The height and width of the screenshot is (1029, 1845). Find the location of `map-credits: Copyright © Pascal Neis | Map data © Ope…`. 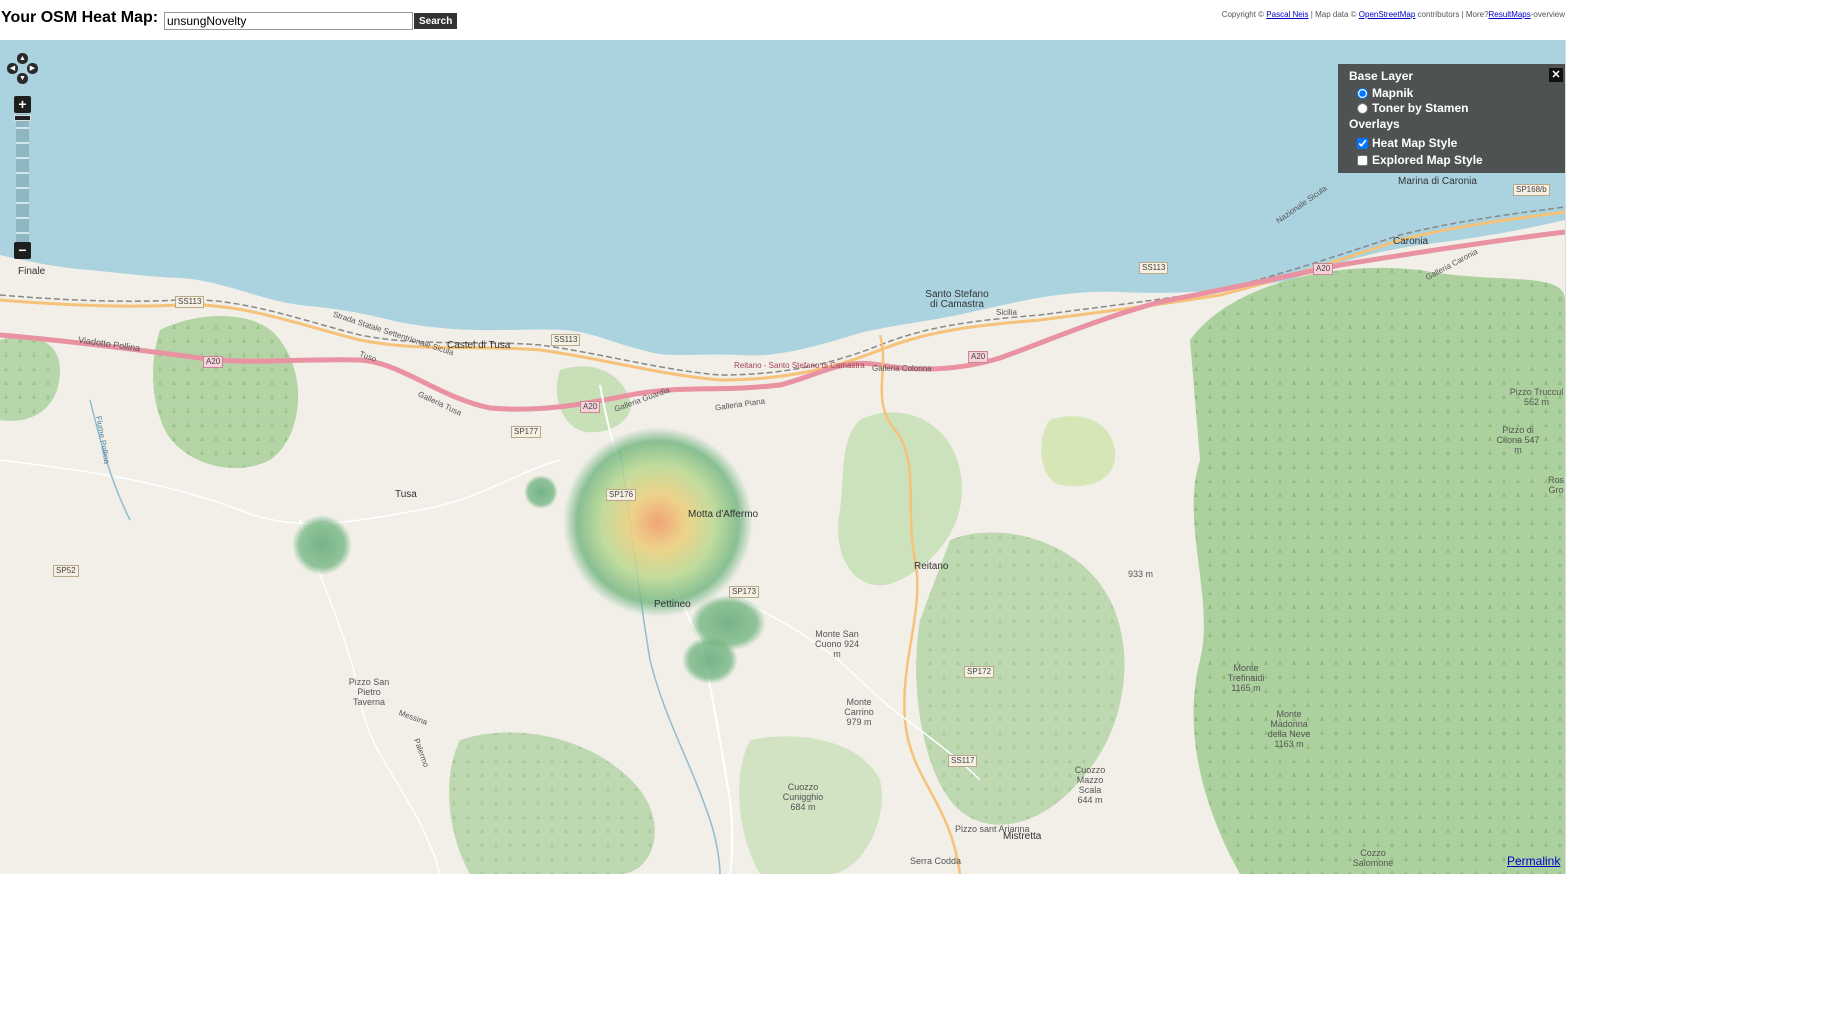

map-credits: Copyright © Pascal Neis | Map data © Ope… is located at coordinates (1393, 14).